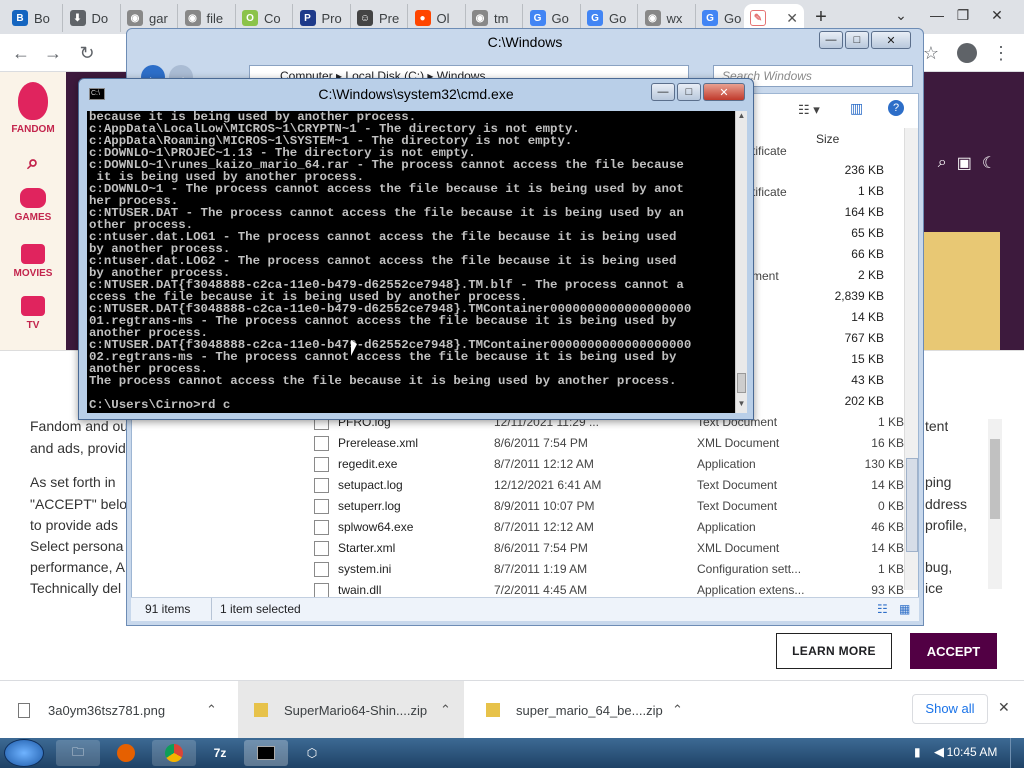 The width and height of the screenshot is (1024, 768). I want to click on start-button, so click(24, 753).